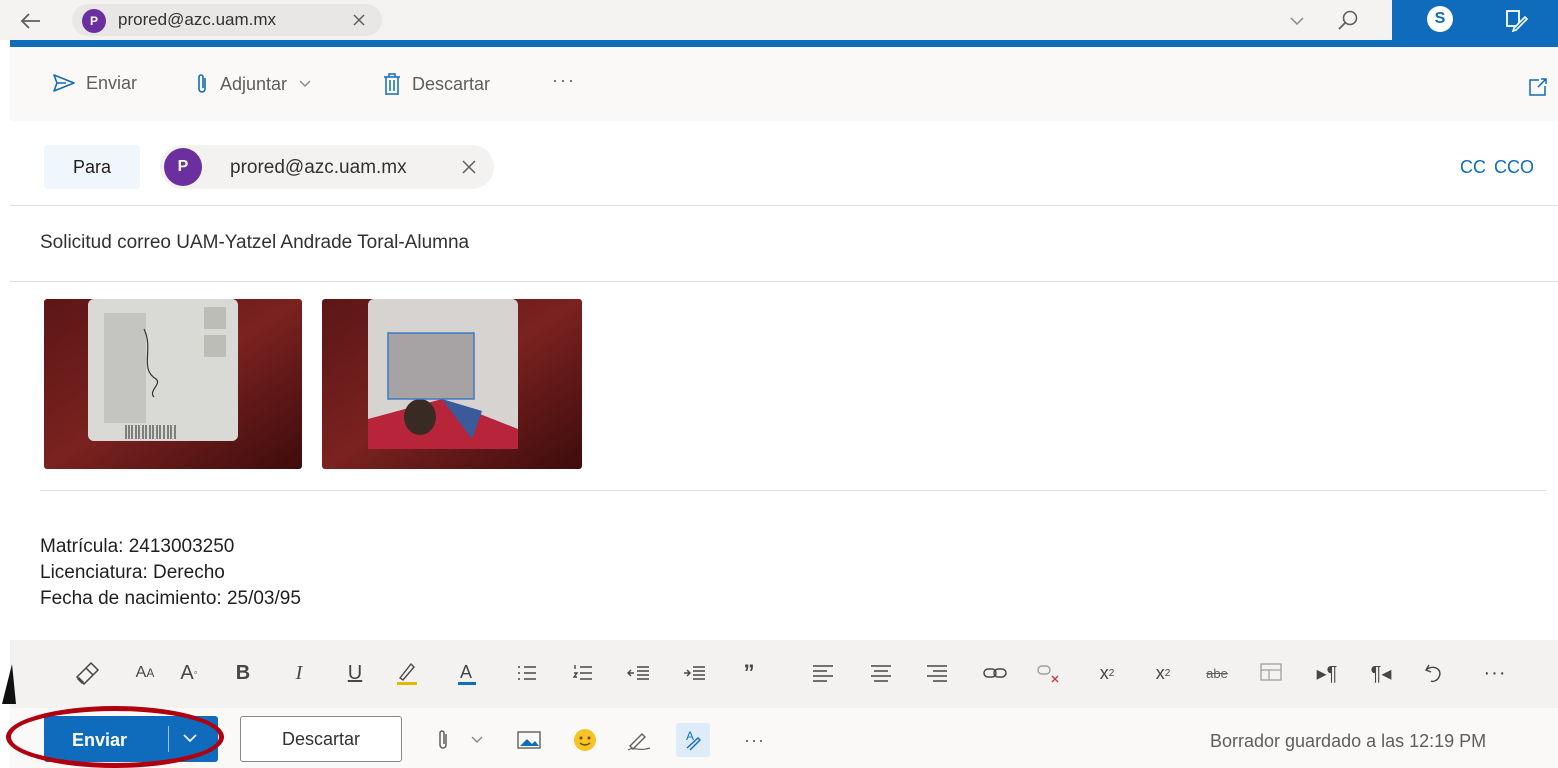 The width and height of the screenshot is (1558, 768). Describe the element at coordinates (583, 673) in the screenshot. I see `numbering-icon` at that location.